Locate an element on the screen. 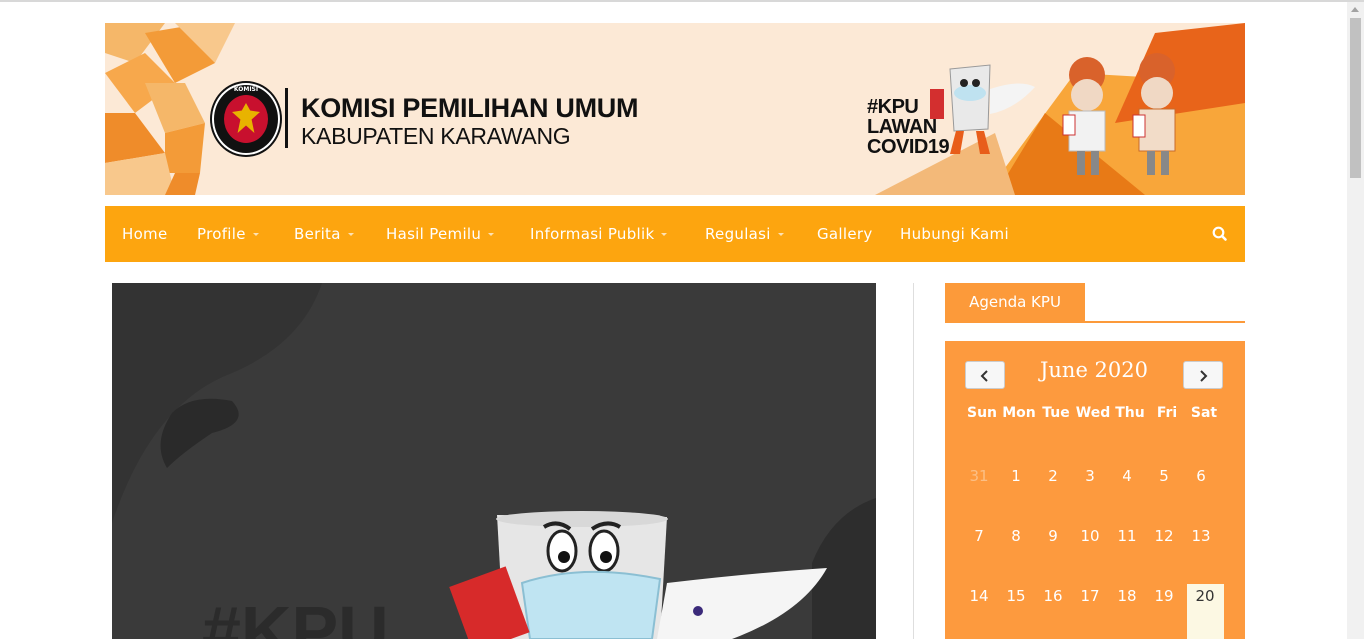 The height and width of the screenshot is (639, 1364). calendar-day: 4 is located at coordinates (1127, 476).